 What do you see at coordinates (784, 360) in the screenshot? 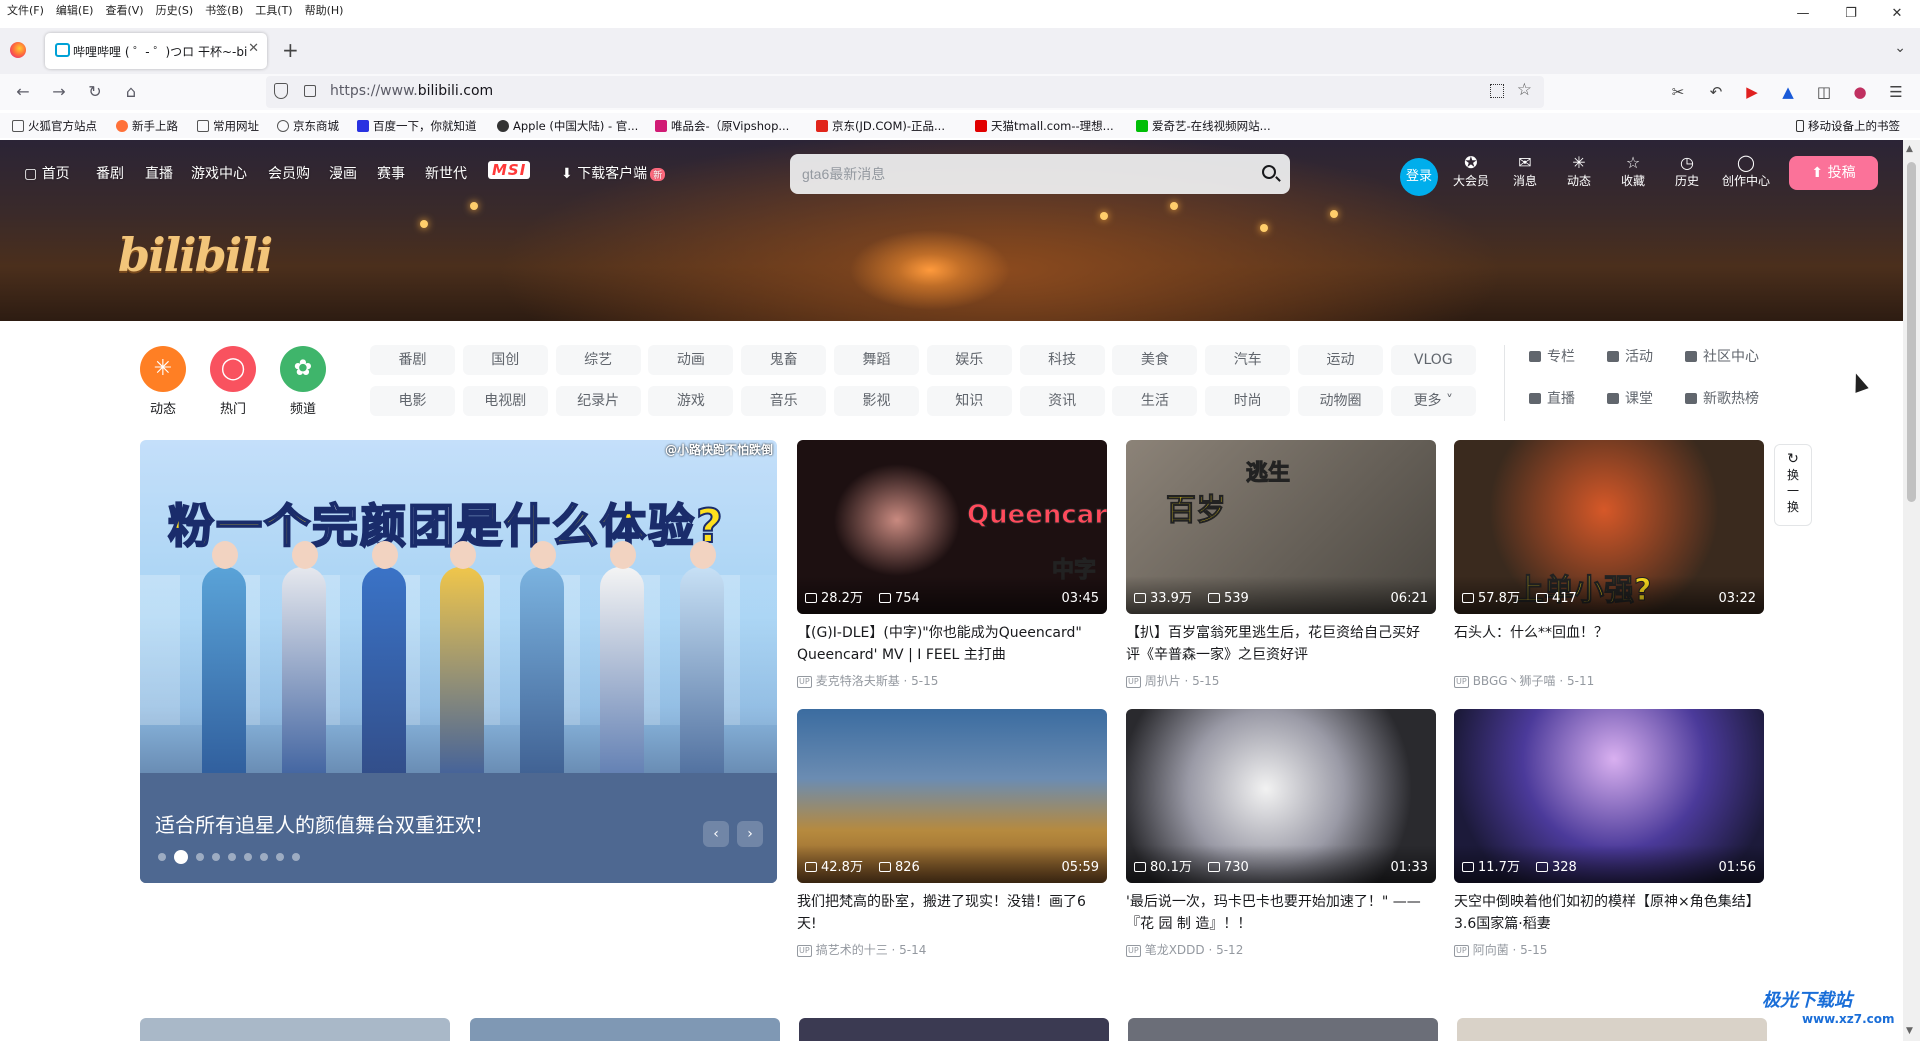
I see `channel-pill: 鬼畜` at bounding box center [784, 360].